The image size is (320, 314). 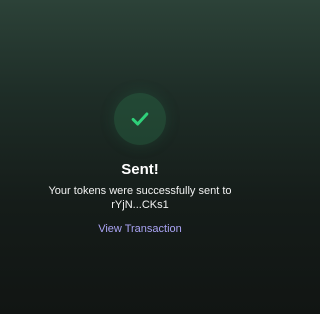 I want to click on success-badge, so click(x=140, y=119).